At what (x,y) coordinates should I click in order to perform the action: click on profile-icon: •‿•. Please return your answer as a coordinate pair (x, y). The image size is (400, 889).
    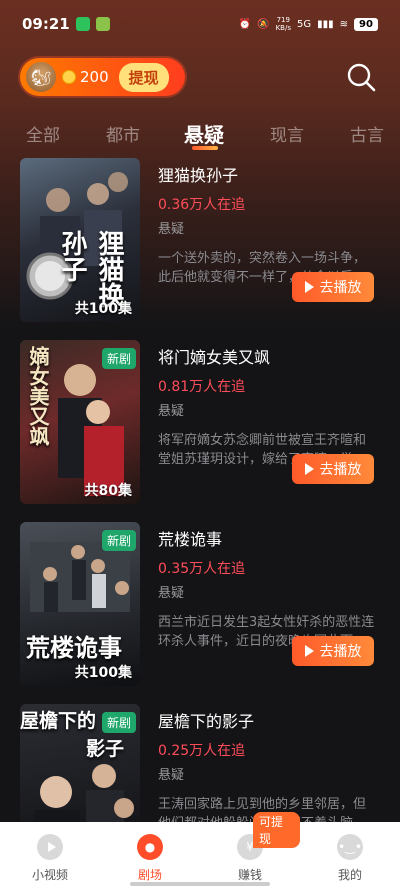
    Looking at the image, I should click on (350, 847).